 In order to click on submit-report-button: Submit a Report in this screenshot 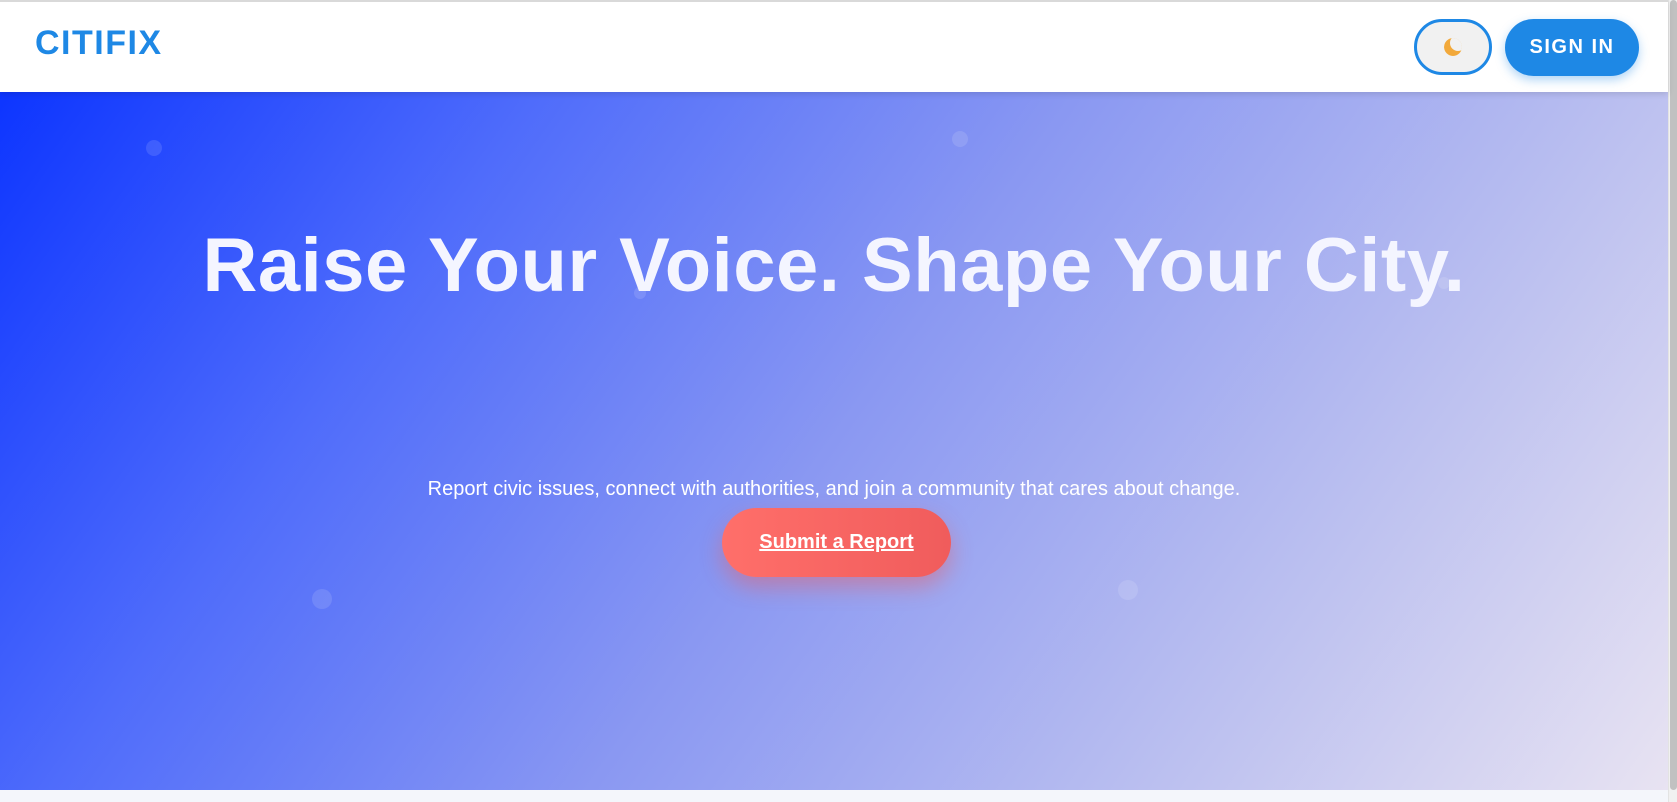, I will do `click(836, 542)`.